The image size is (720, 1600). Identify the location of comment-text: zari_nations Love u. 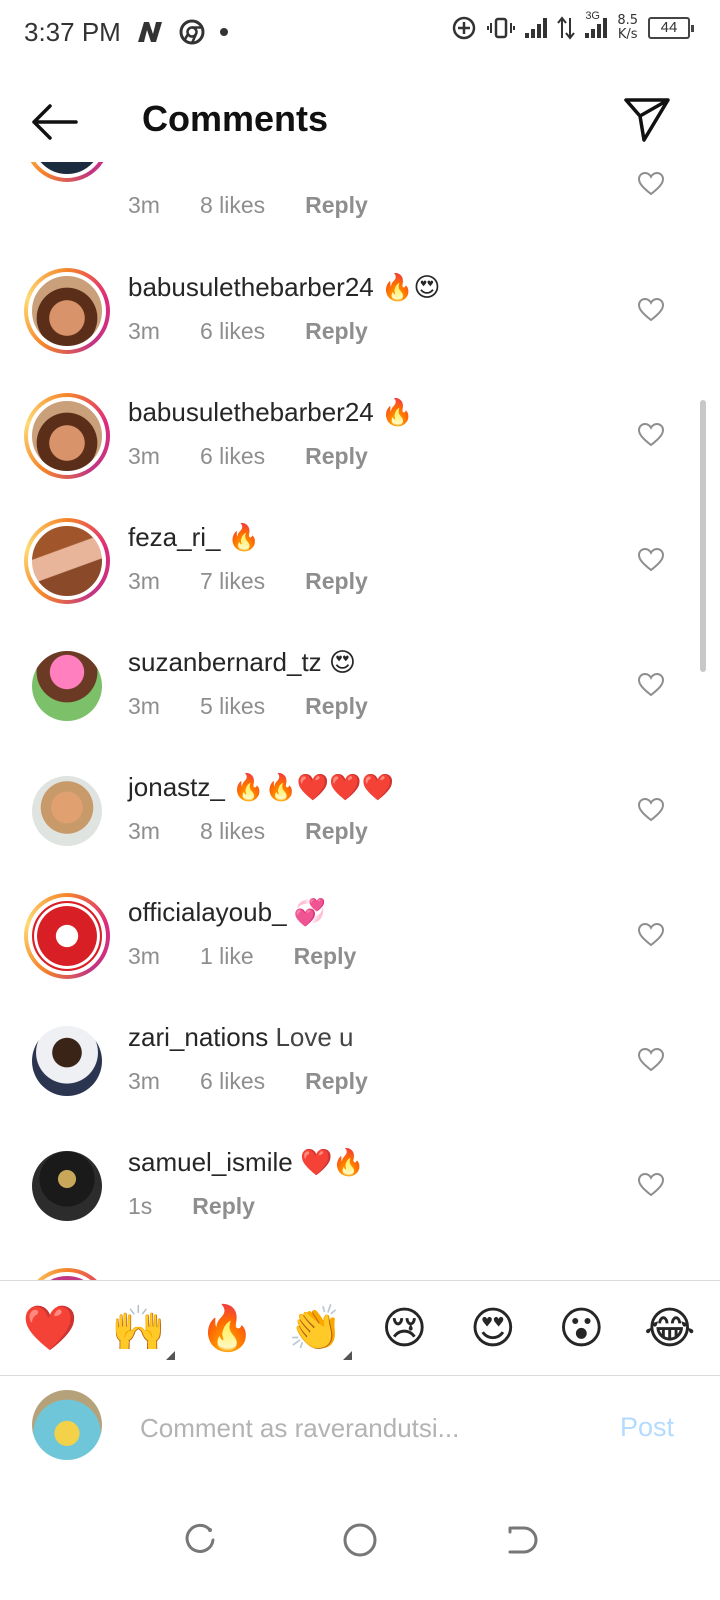
(241, 1037).